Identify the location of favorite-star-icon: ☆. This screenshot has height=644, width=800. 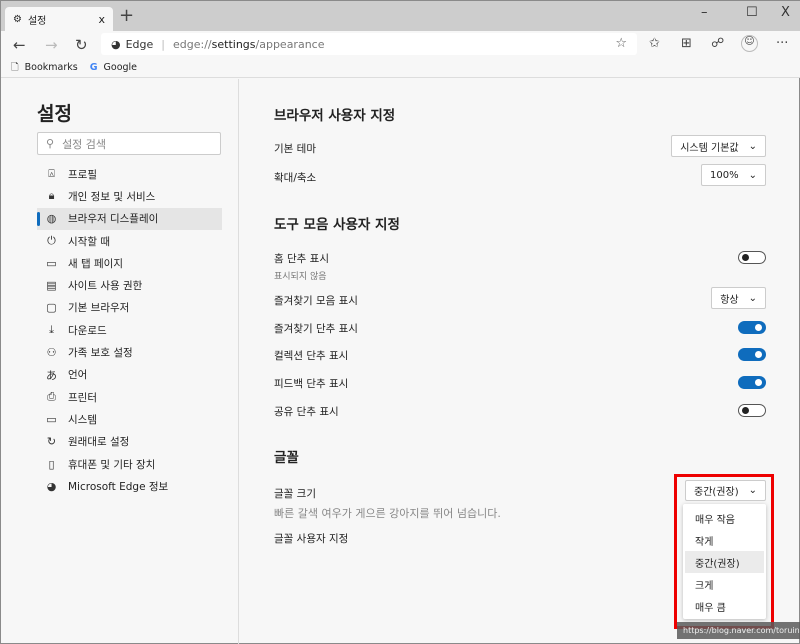
(621, 43).